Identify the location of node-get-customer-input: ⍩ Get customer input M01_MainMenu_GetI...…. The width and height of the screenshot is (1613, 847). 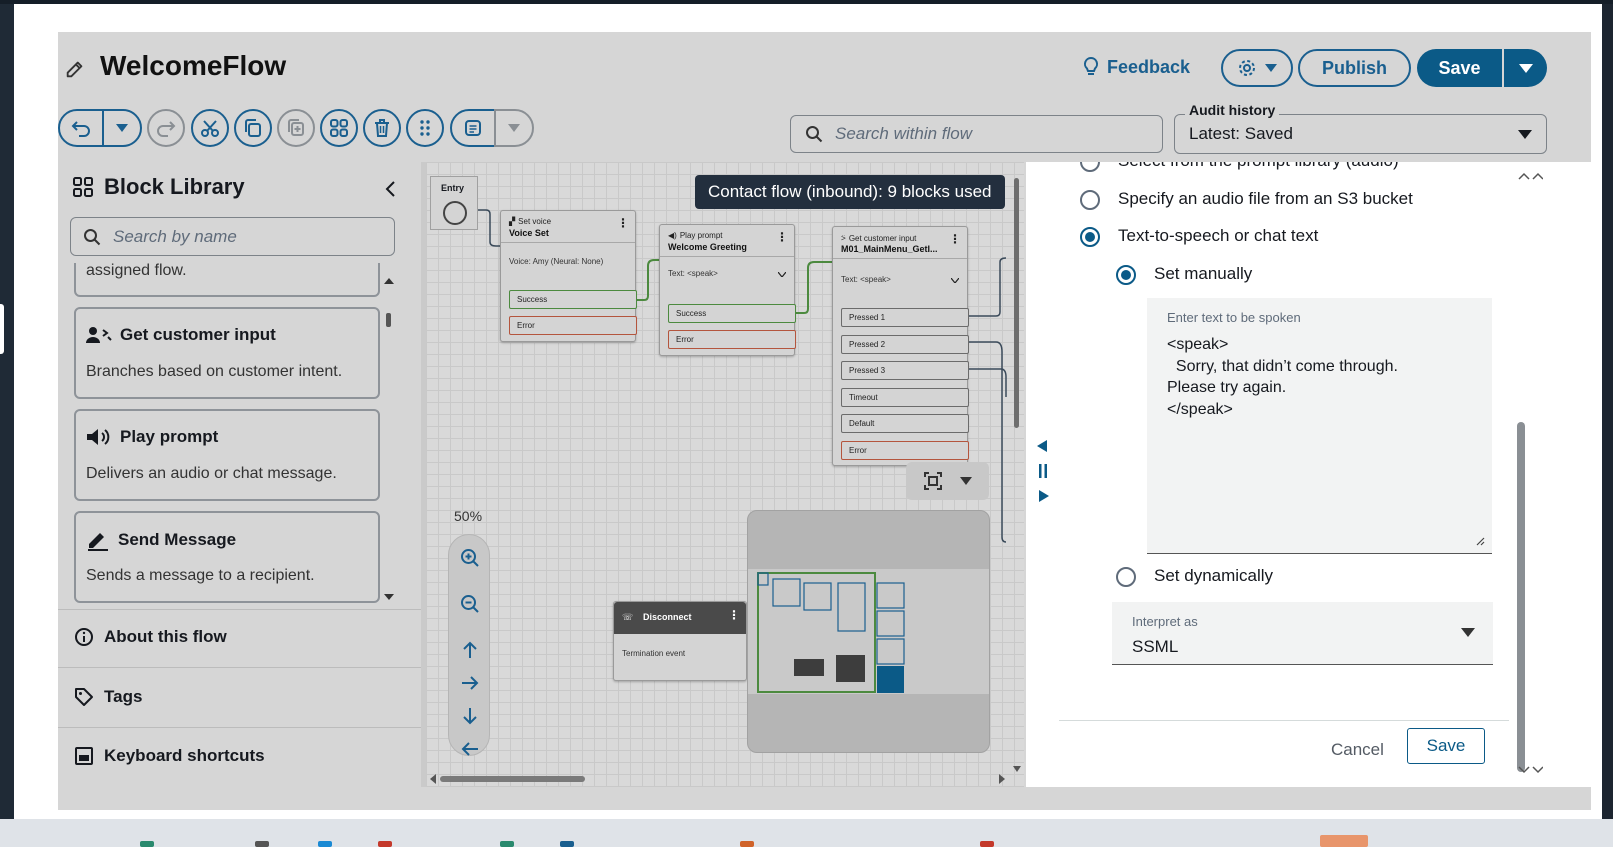
(900, 346).